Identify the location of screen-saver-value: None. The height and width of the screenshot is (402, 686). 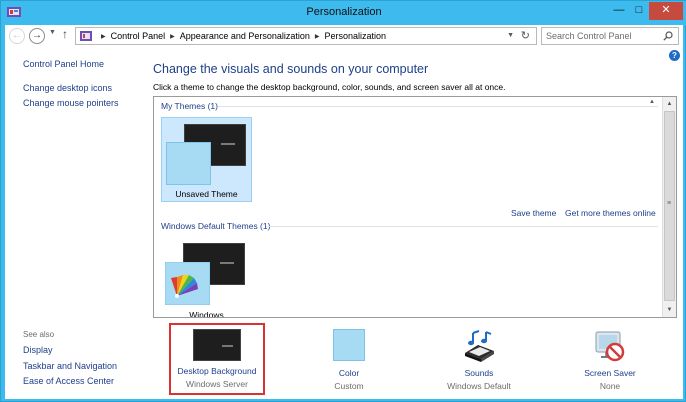
(610, 386).